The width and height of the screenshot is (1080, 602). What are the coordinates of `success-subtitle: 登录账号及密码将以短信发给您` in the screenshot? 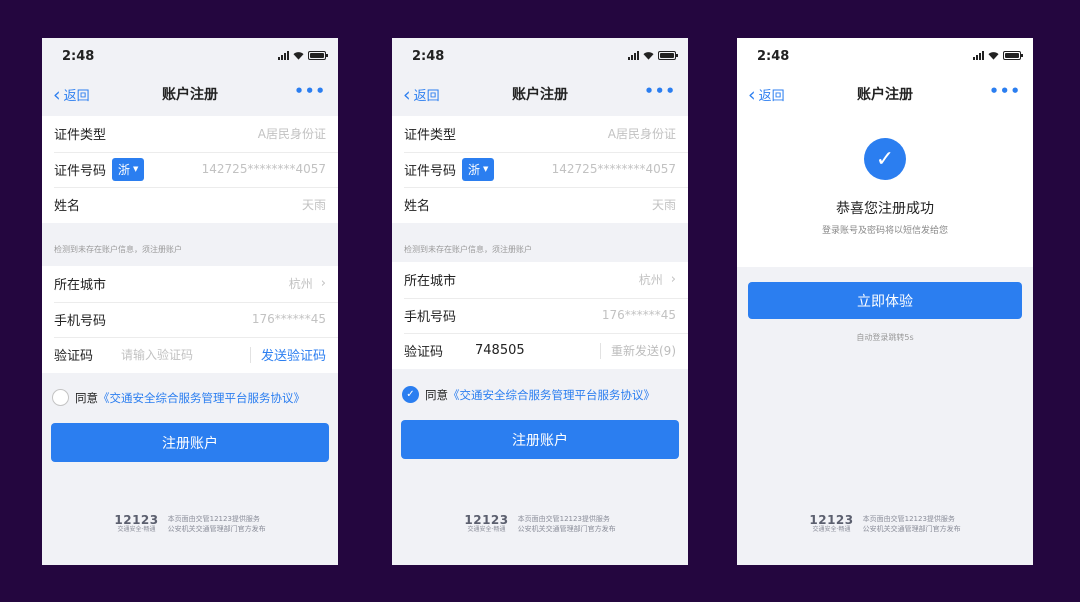 It's located at (884, 231).